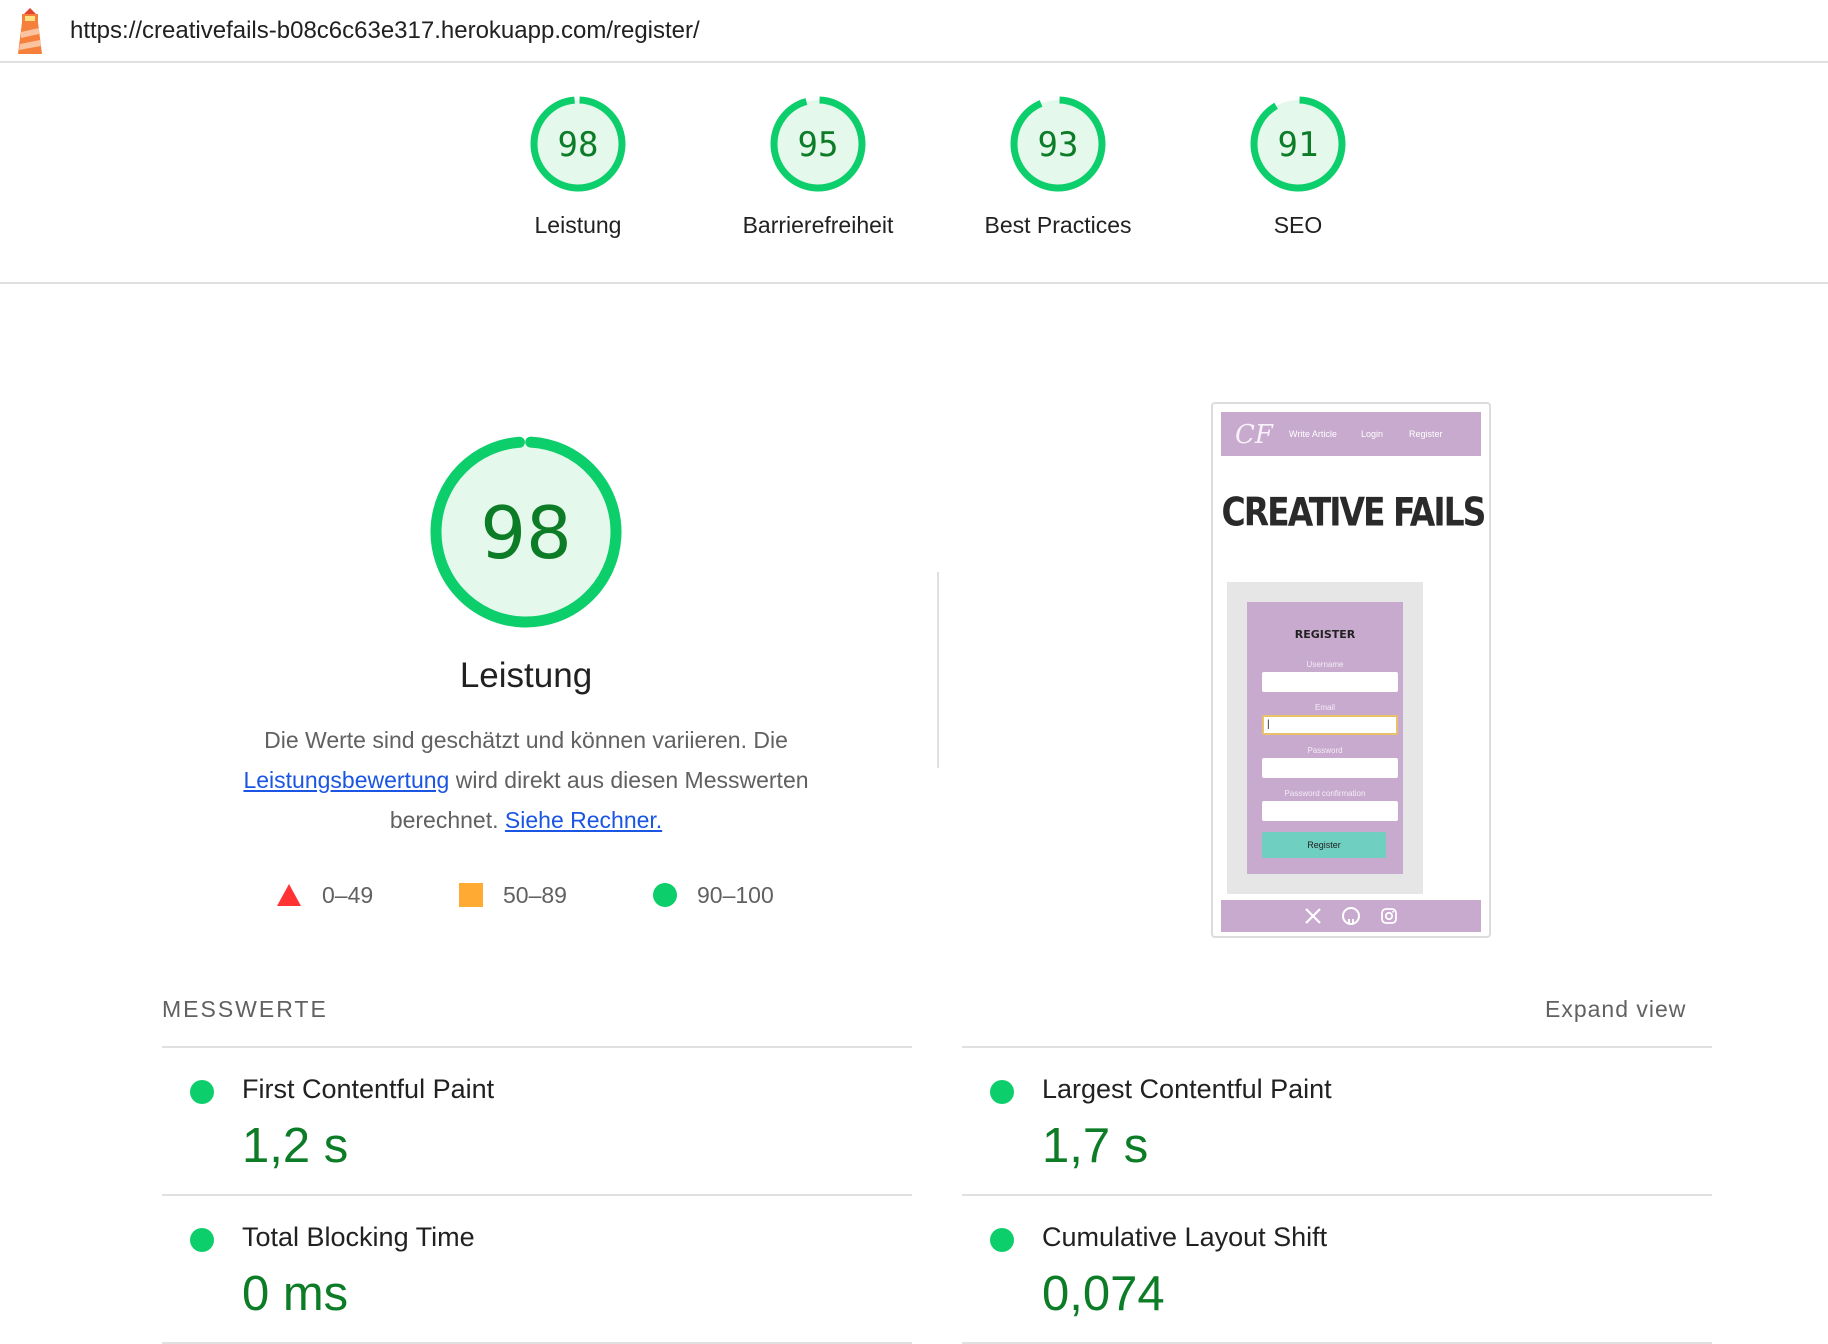  Describe the element at coordinates (526, 675) in the screenshot. I see `performance-title: Leistung` at that location.